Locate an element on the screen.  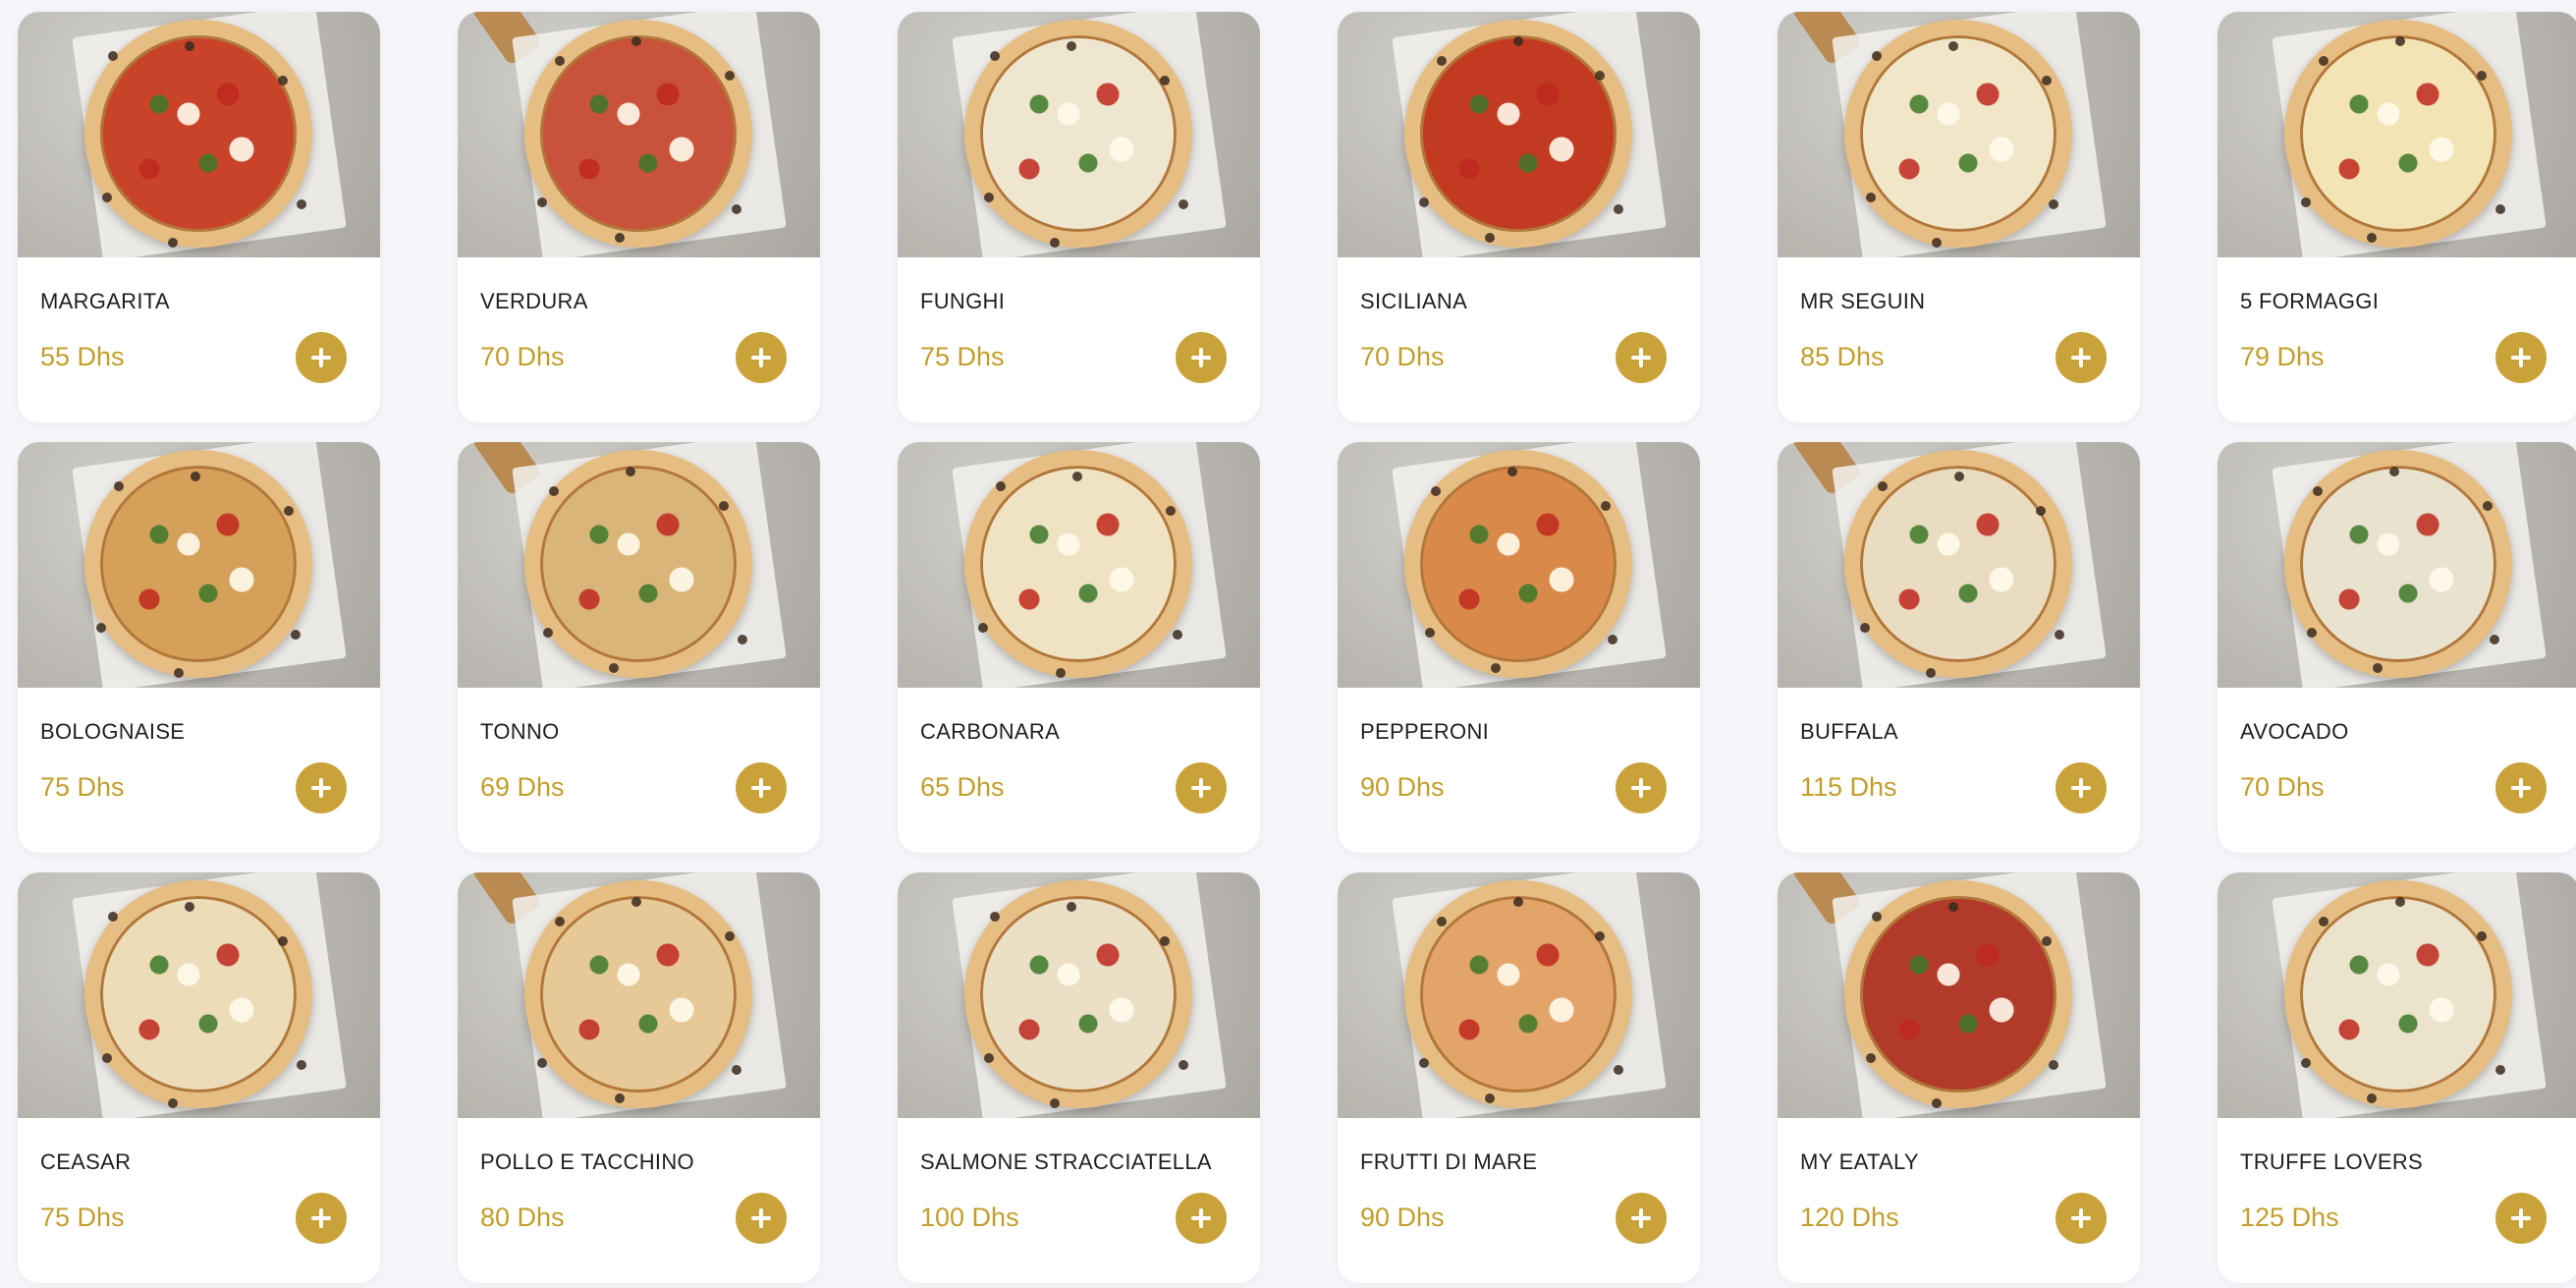
product-card-18: TRUFFE LOVERS 125 Dhs is located at coordinates (2397, 1077).